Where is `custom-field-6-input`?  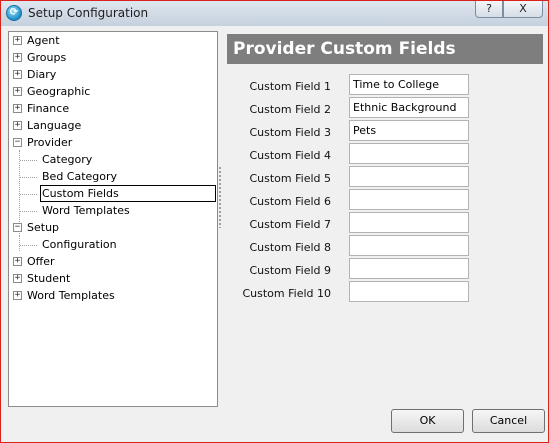
custom-field-6-input is located at coordinates (409, 199).